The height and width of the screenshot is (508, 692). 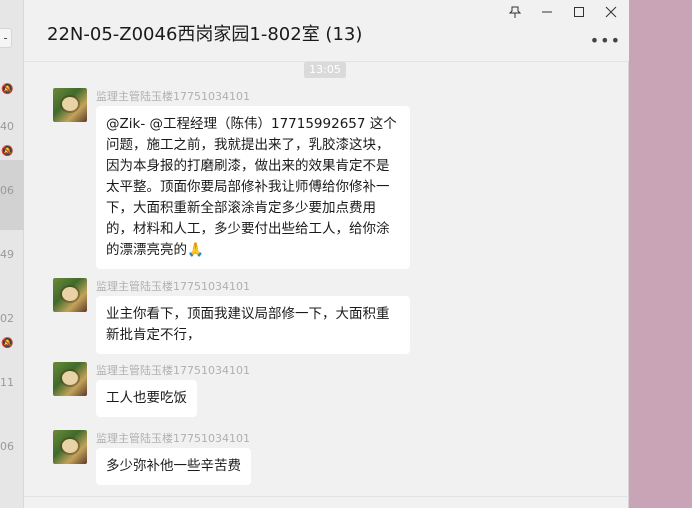 What do you see at coordinates (6, 38) in the screenshot?
I see `collapse-button: -` at bounding box center [6, 38].